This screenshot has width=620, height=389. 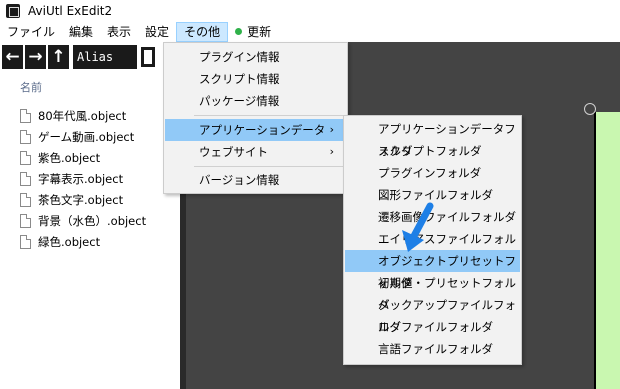 I want to click on list-item: 茶色文字.object, so click(x=83, y=199).